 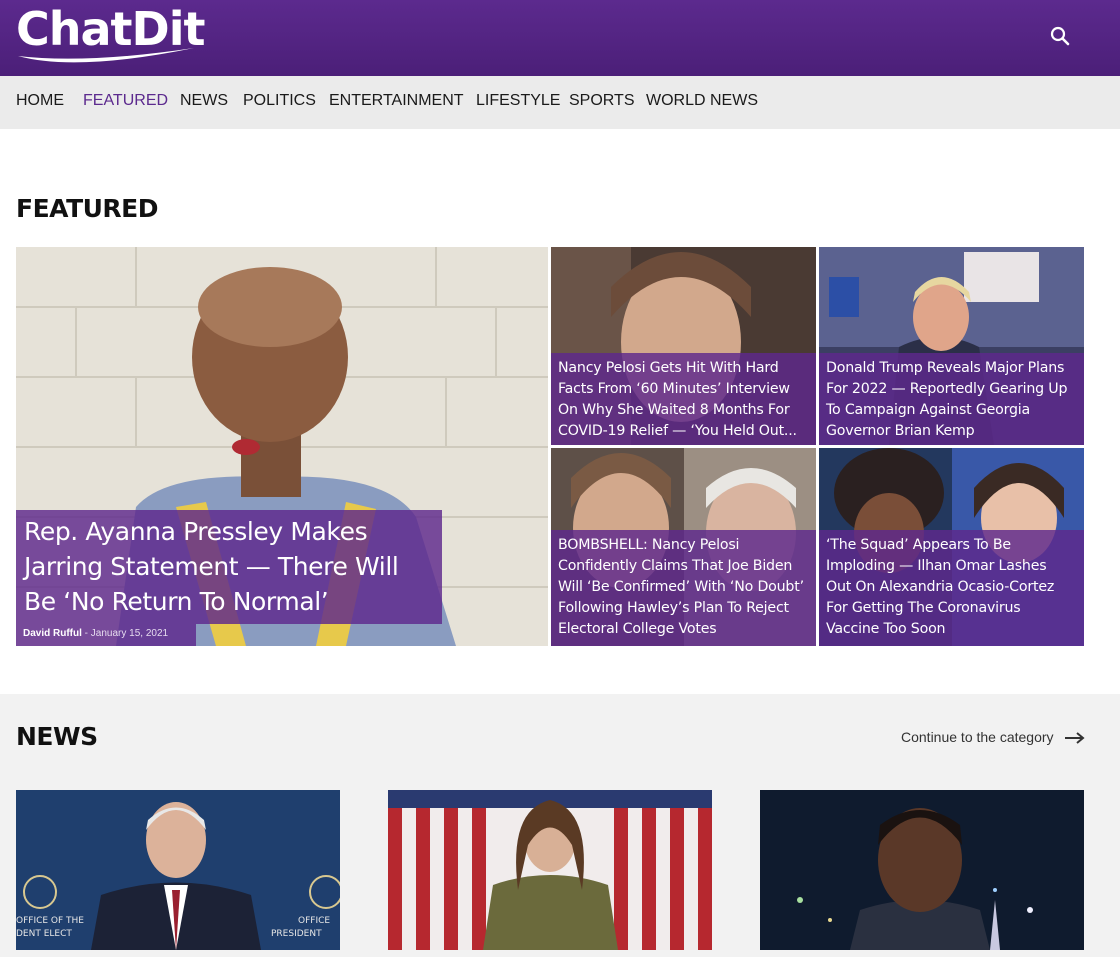 What do you see at coordinates (204, 101) in the screenshot?
I see `nav-news: NEWS` at bounding box center [204, 101].